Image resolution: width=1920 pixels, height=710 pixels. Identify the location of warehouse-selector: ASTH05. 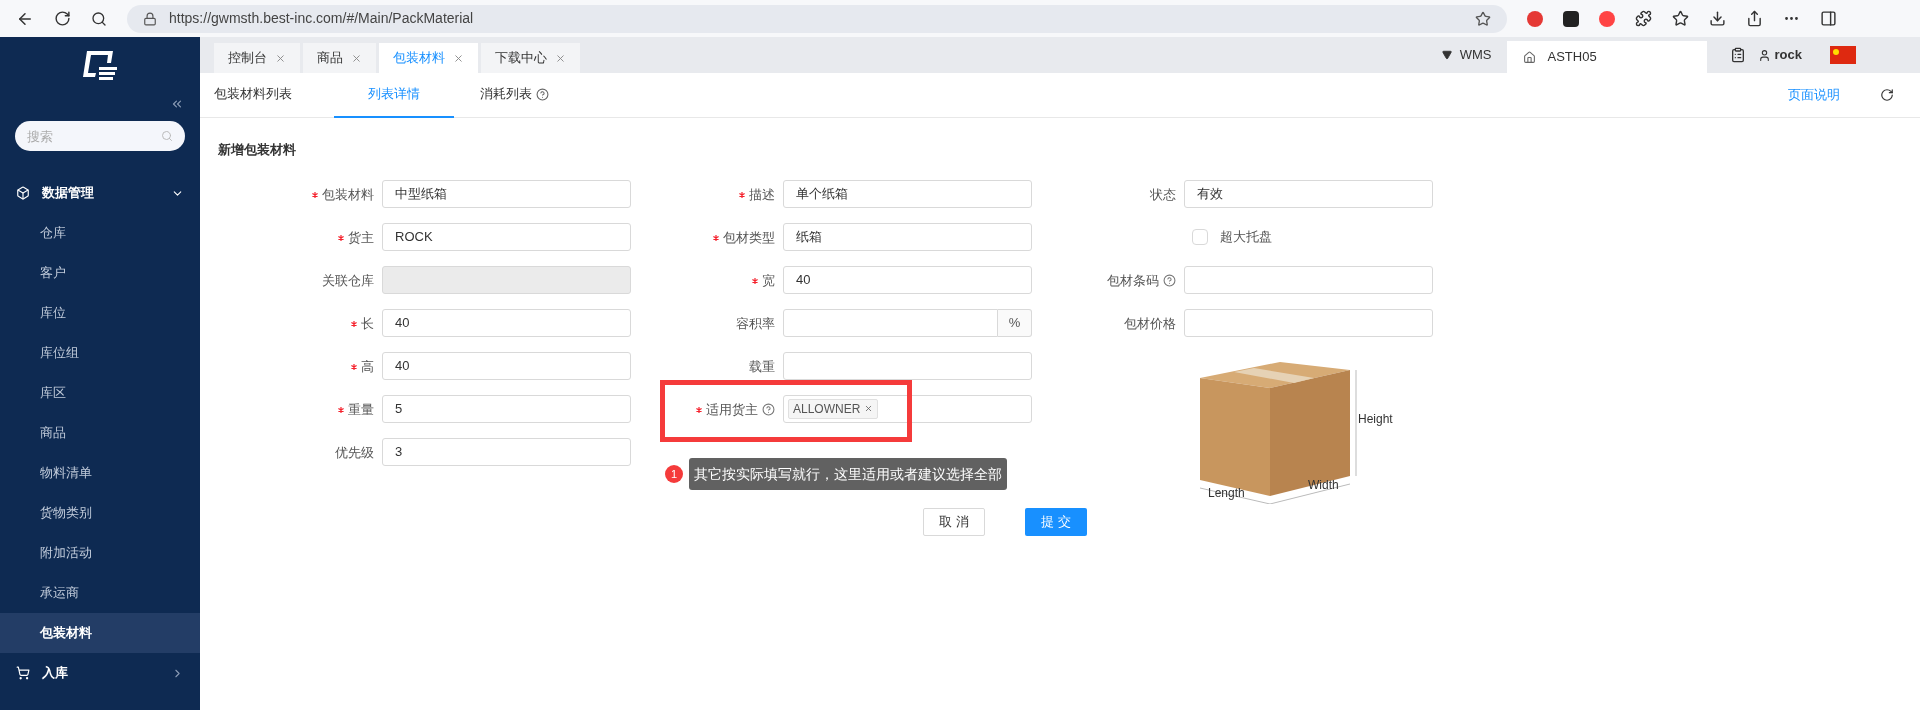
(1606, 57).